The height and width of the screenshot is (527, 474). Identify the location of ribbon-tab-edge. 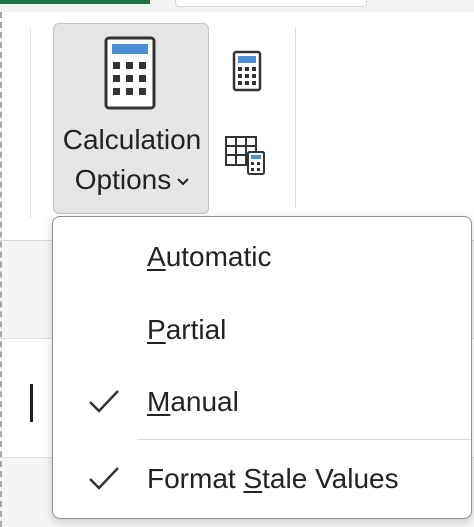
(271, 3).